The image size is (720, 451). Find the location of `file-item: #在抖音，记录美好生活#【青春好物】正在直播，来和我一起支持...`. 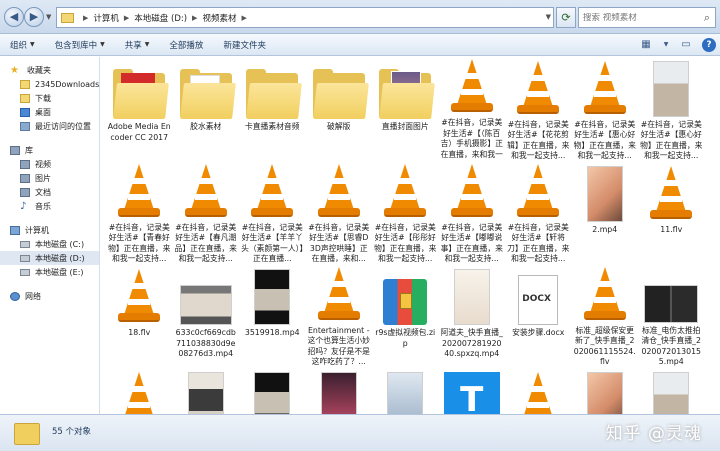

file-item: #在抖音，记录美好生活#【青春好物】正在直播，来和我一起支持... is located at coordinates (139, 211).